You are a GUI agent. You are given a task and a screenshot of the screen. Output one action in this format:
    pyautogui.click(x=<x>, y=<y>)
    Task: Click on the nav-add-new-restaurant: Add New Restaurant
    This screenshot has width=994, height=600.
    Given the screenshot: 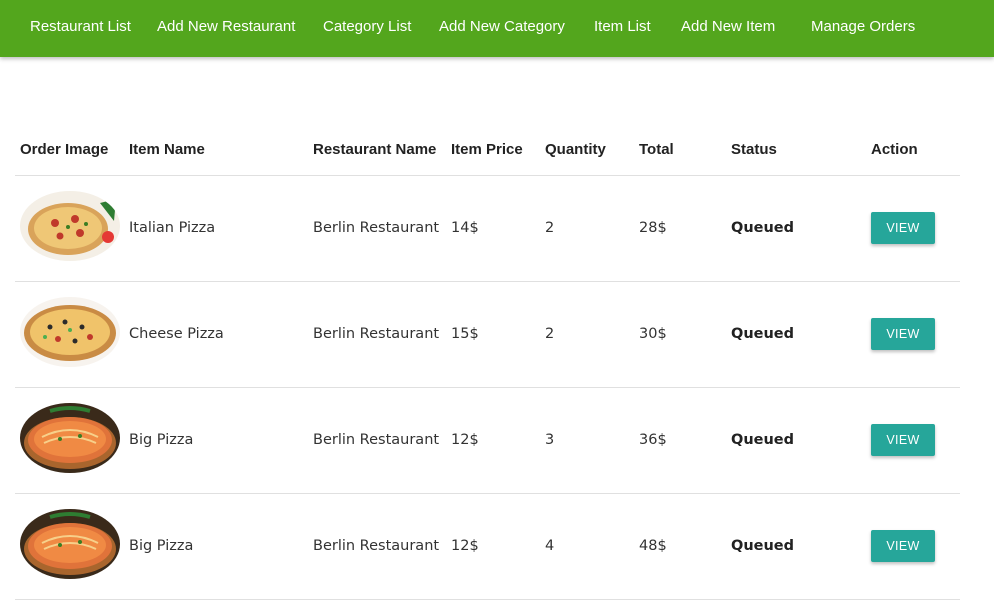 What is the action you would take?
    pyautogui.click(x=226, y=26)
    